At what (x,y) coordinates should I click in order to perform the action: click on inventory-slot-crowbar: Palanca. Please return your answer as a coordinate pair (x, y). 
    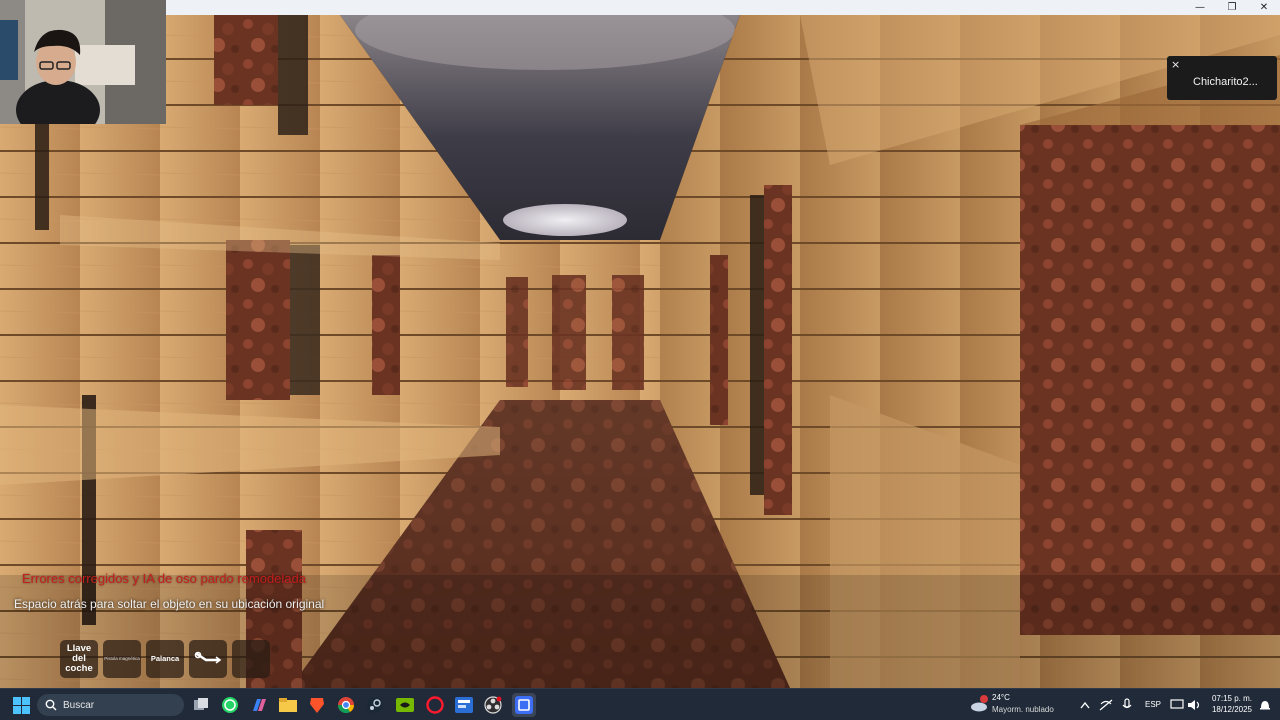
    Looking at the image, I should click on (165, 659).